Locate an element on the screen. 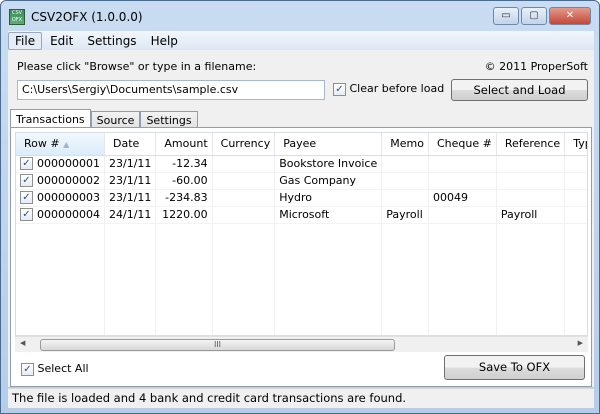  cell-memo: Payroll is located at coordinates (405, 215).